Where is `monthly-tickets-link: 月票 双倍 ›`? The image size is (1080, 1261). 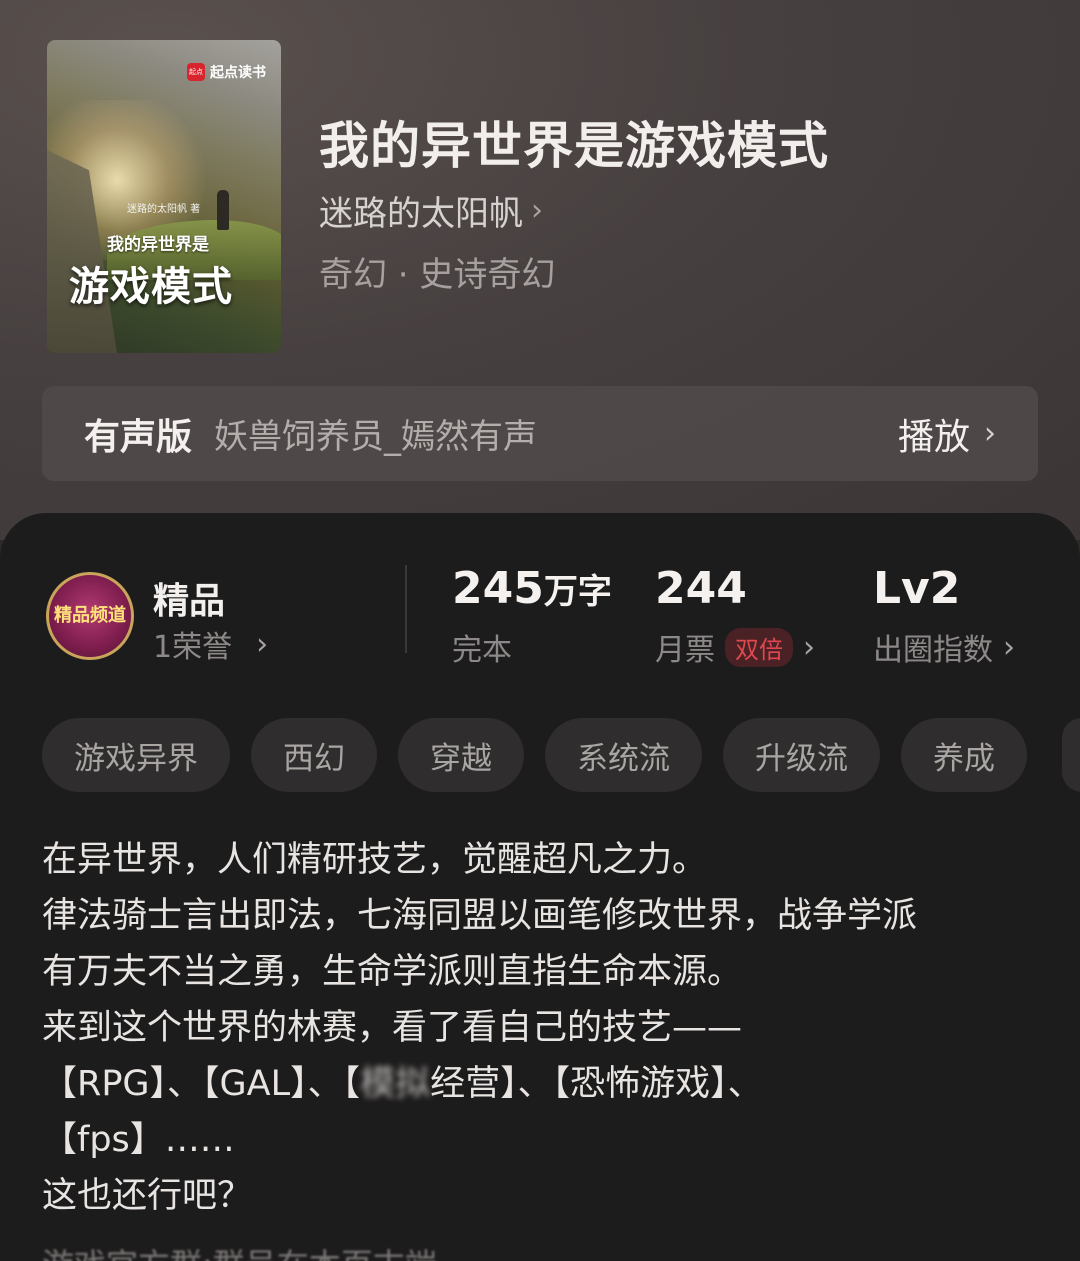 monthly-tickets-link: 月票 双倍 › is located at coordinates (735, 647).